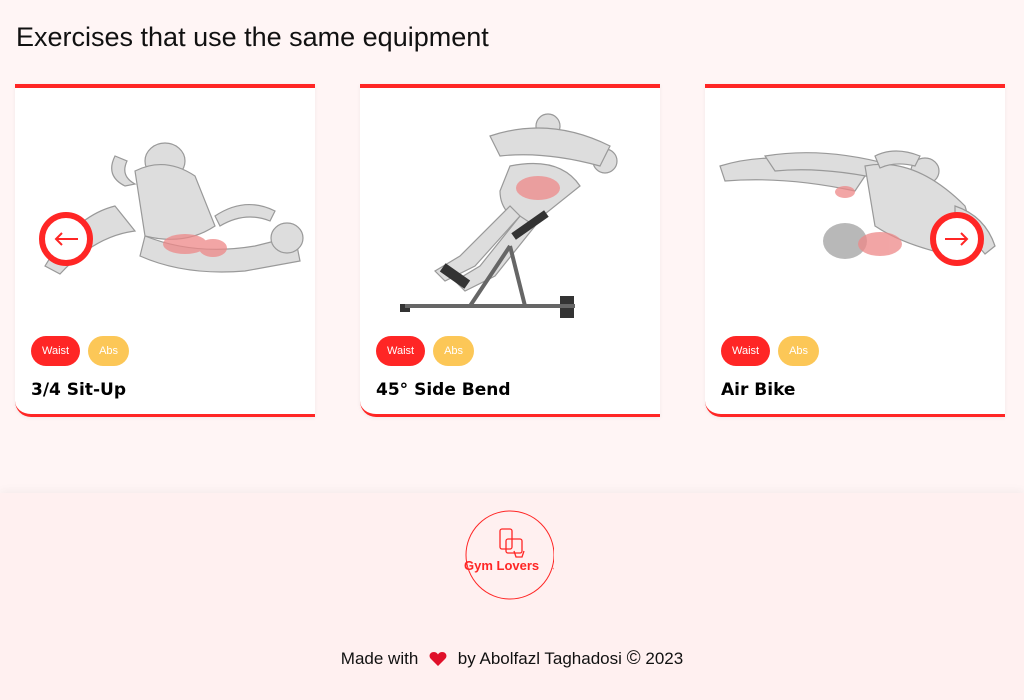 Image resolution: width=1024 pixels, height=700 pixels. I want to click on next-button, so click(957, 239).